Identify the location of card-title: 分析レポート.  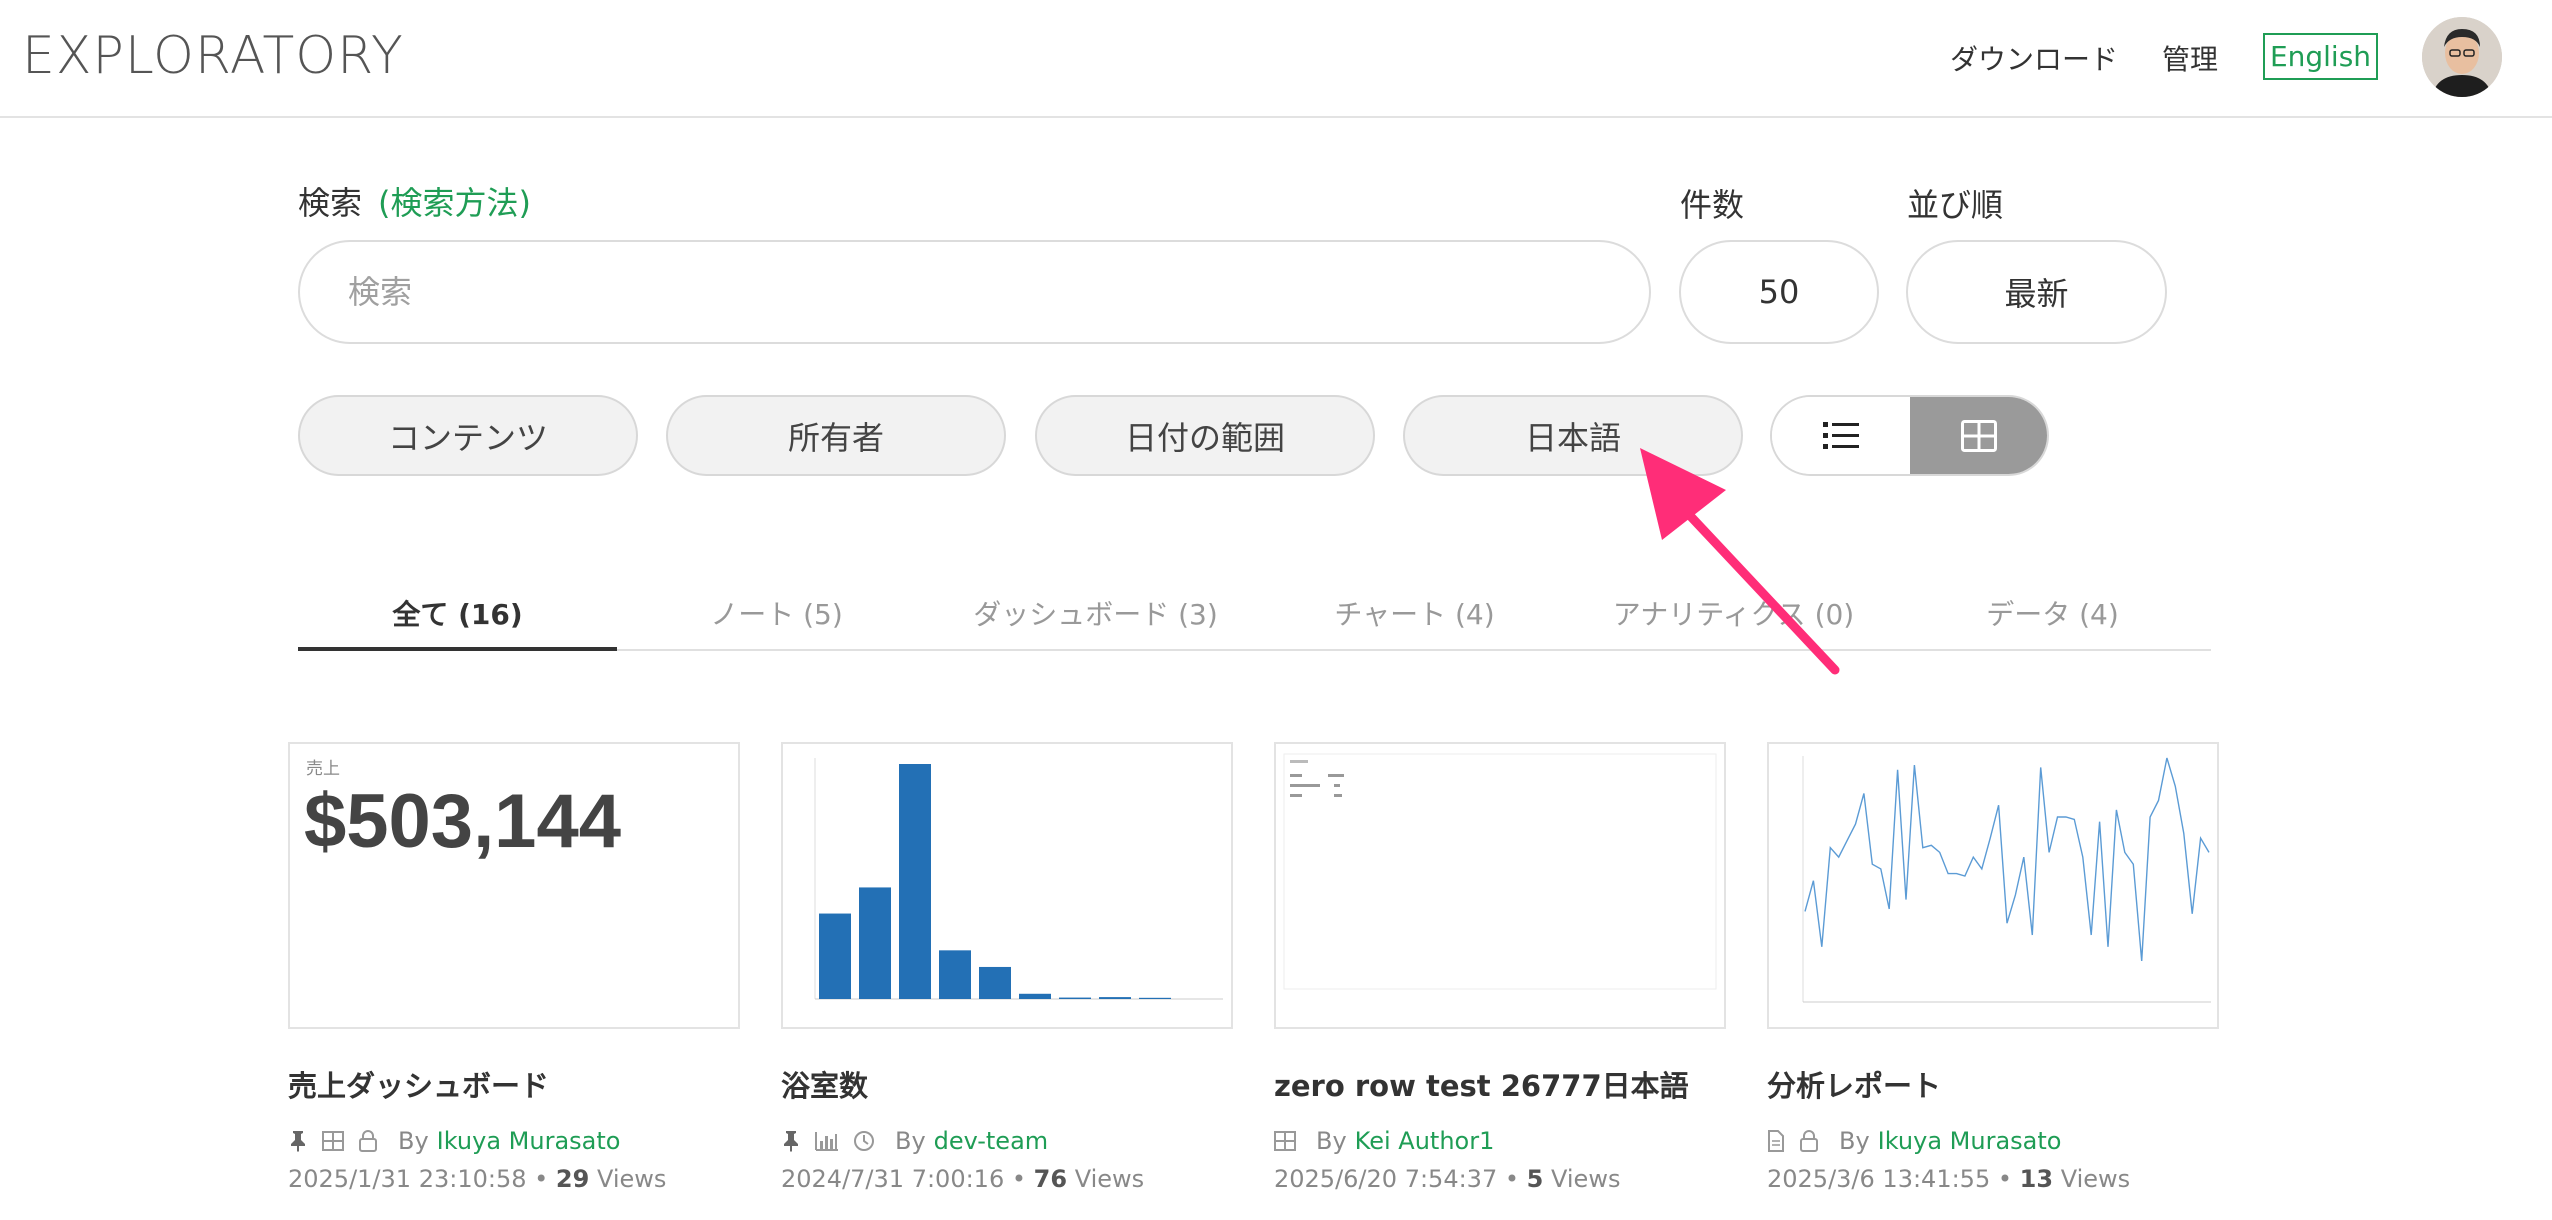
(1993, 1084).